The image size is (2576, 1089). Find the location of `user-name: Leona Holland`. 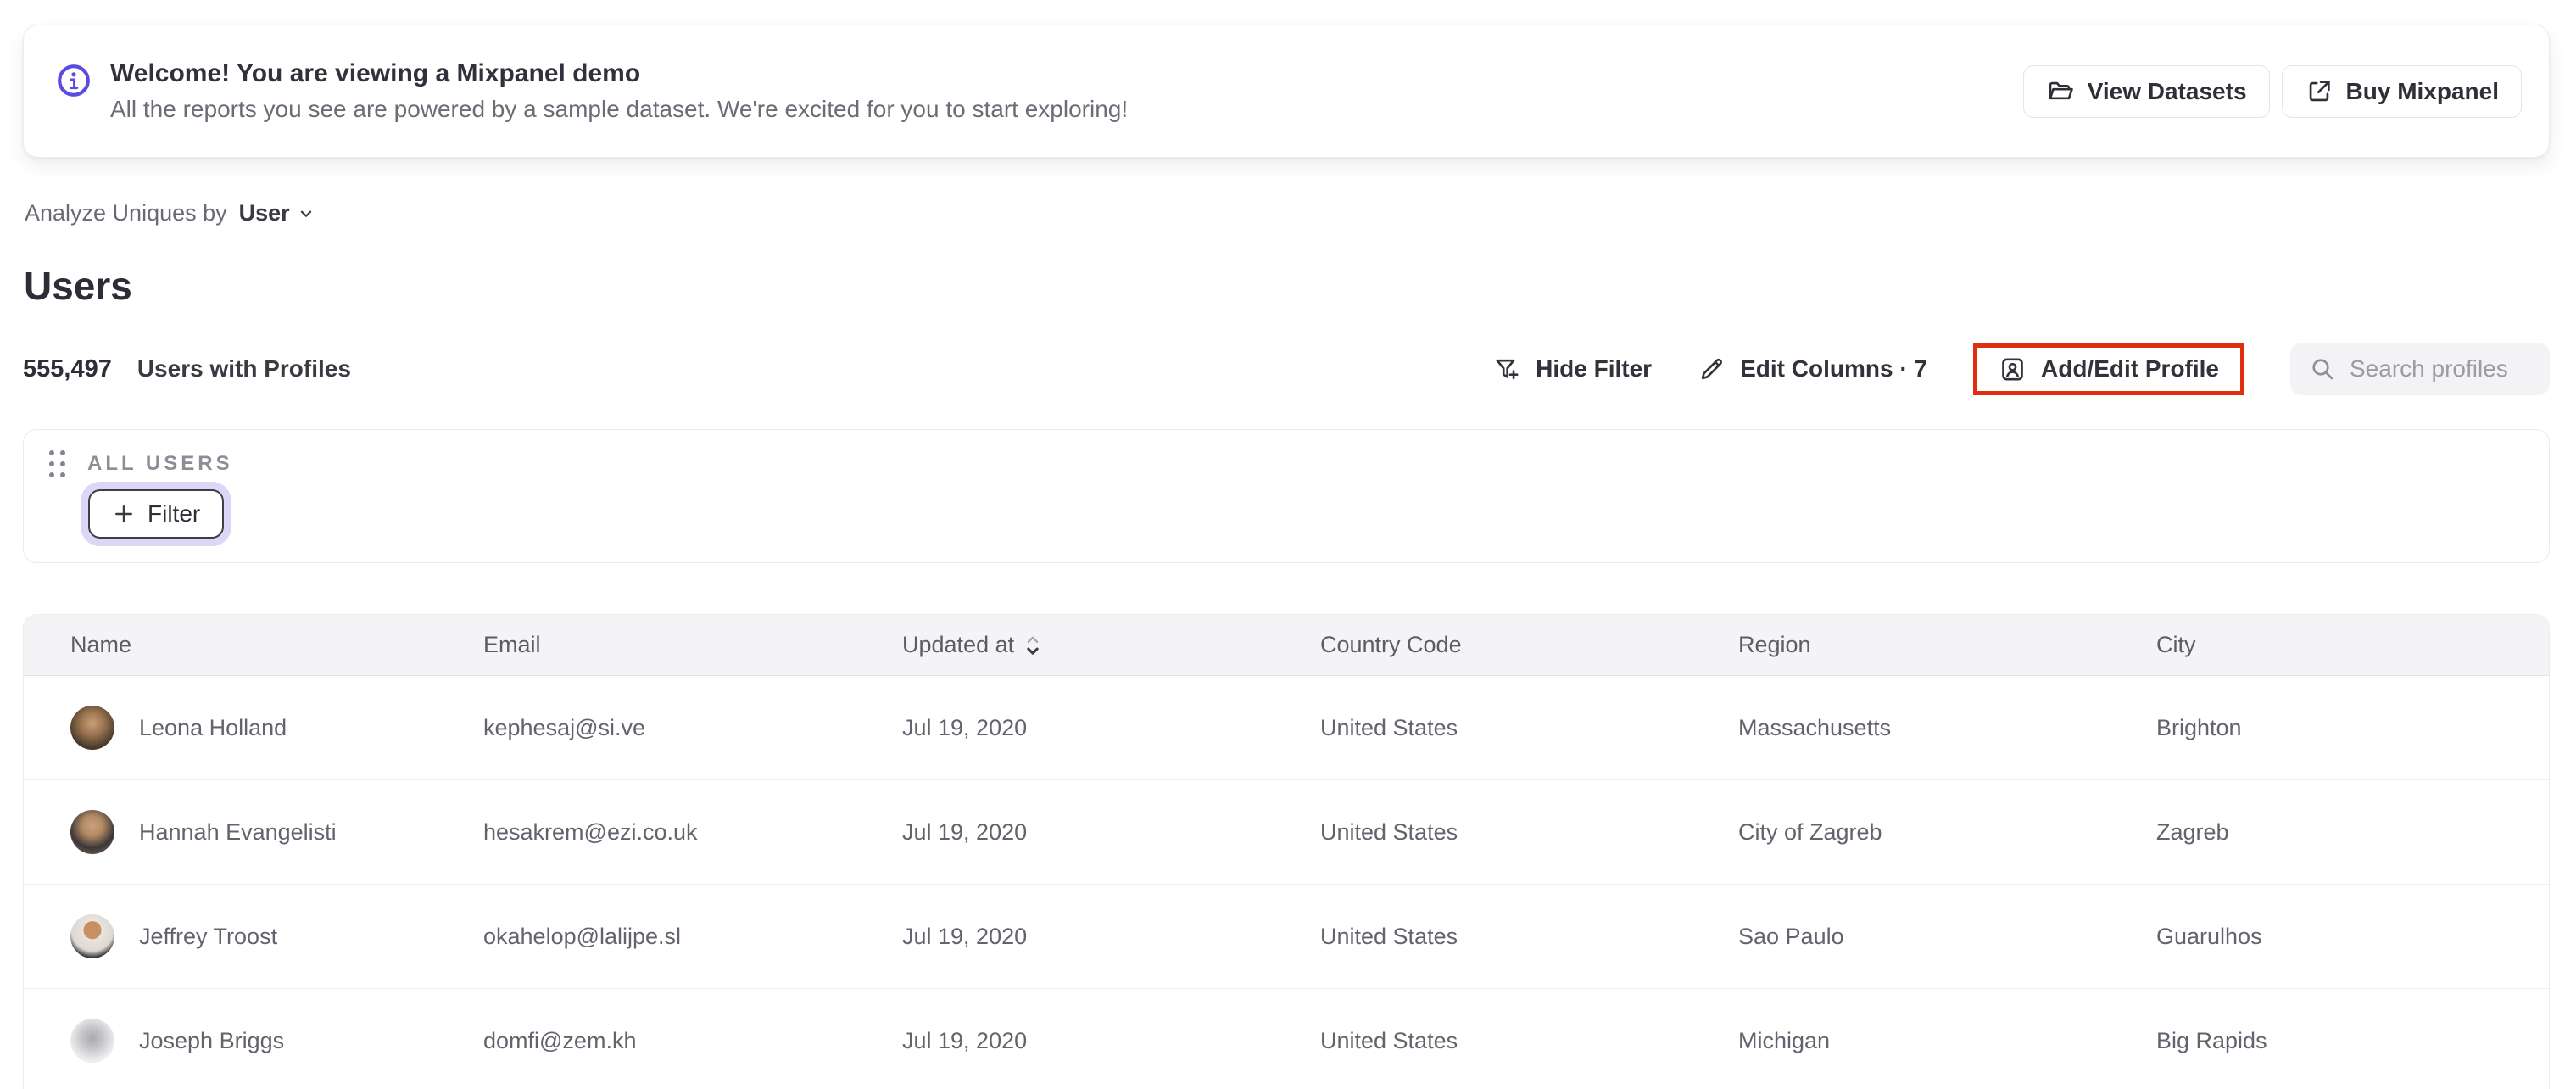

user-name: Leona Holland is located at coordinates (213, 727).